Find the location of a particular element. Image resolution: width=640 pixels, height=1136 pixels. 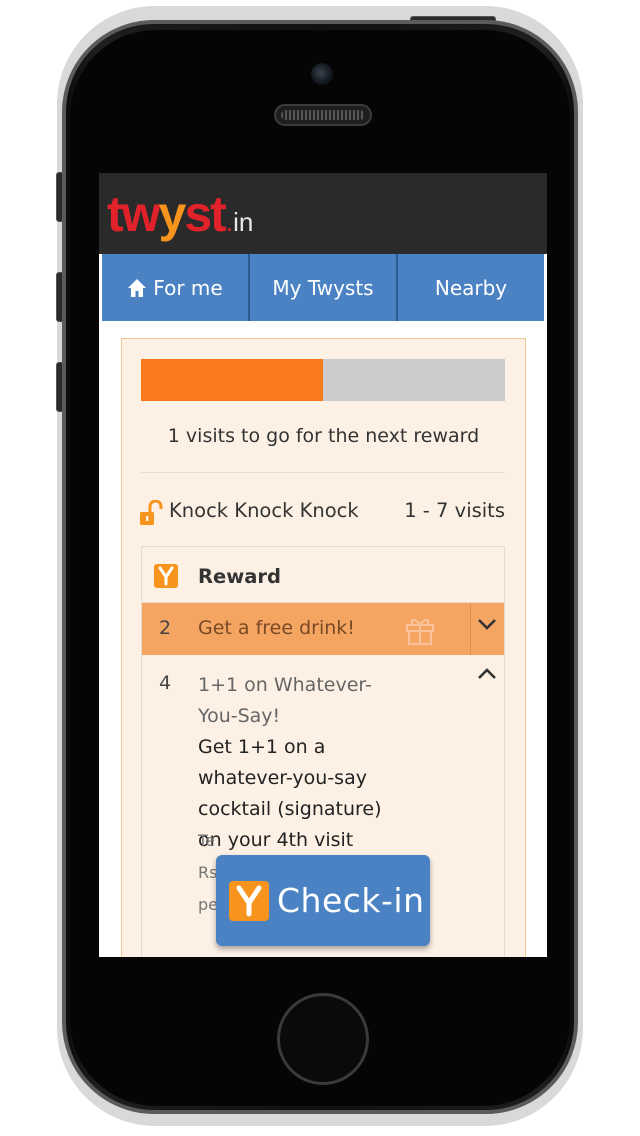

gift-icon is located at coordinates (420, 632).